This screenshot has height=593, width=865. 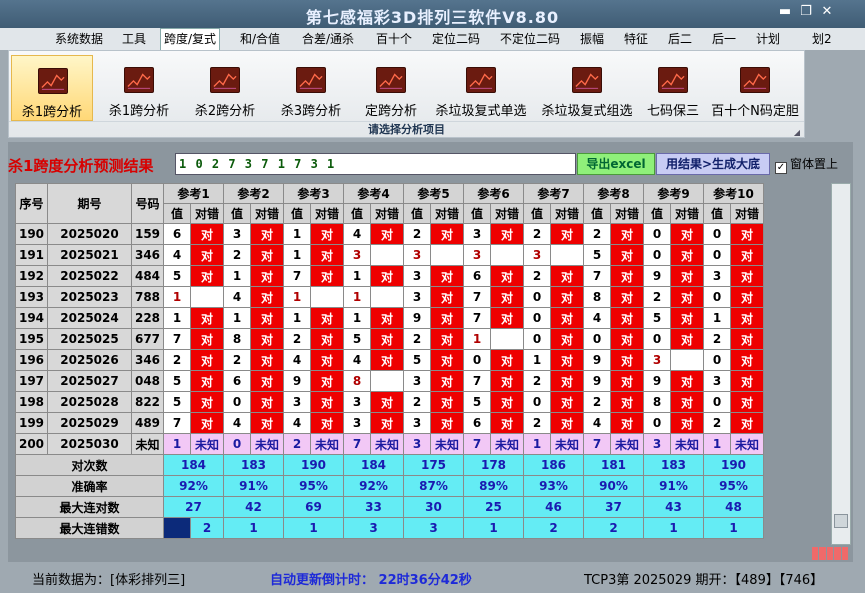 I want to click on ref-header: 参考7, so click(x=553, y=193).